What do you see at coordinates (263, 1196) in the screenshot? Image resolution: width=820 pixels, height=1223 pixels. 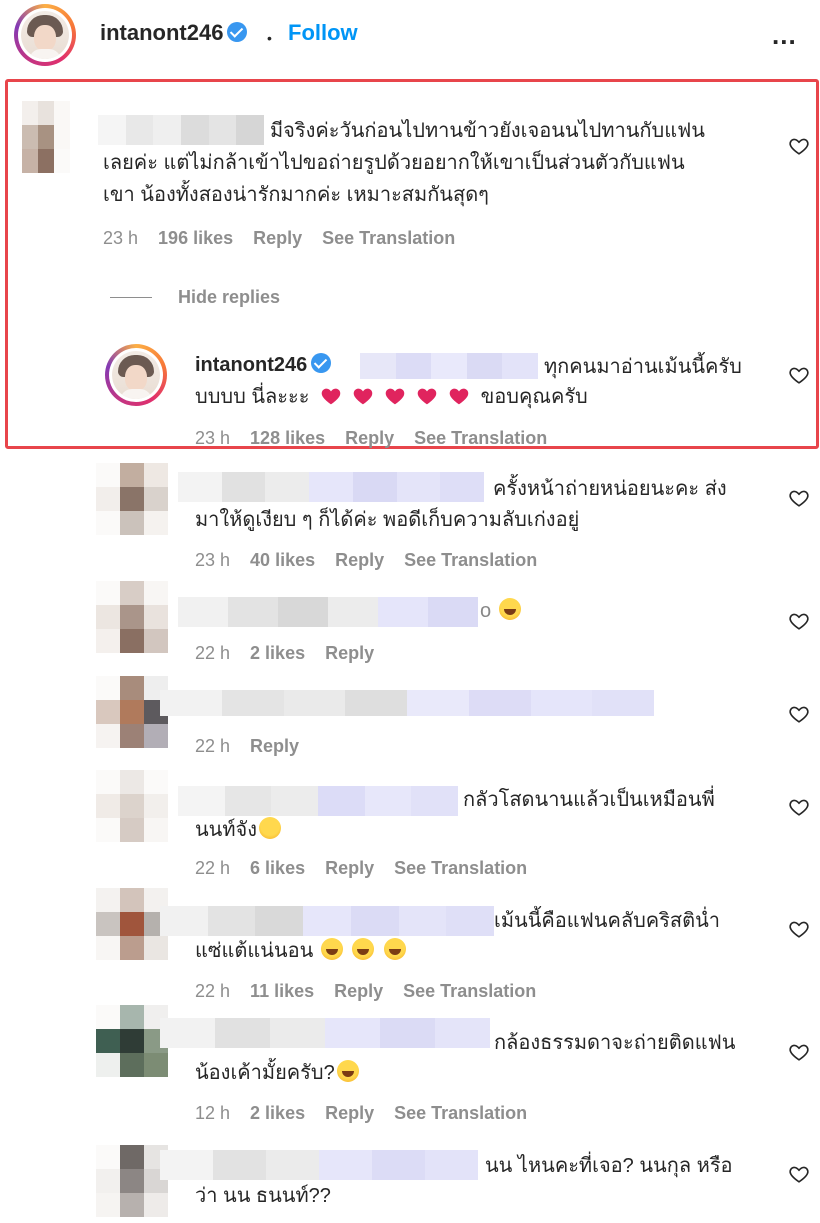 I see `comment-text: ว่า นน ธนนท์??` at bounding box center [263, 1196].